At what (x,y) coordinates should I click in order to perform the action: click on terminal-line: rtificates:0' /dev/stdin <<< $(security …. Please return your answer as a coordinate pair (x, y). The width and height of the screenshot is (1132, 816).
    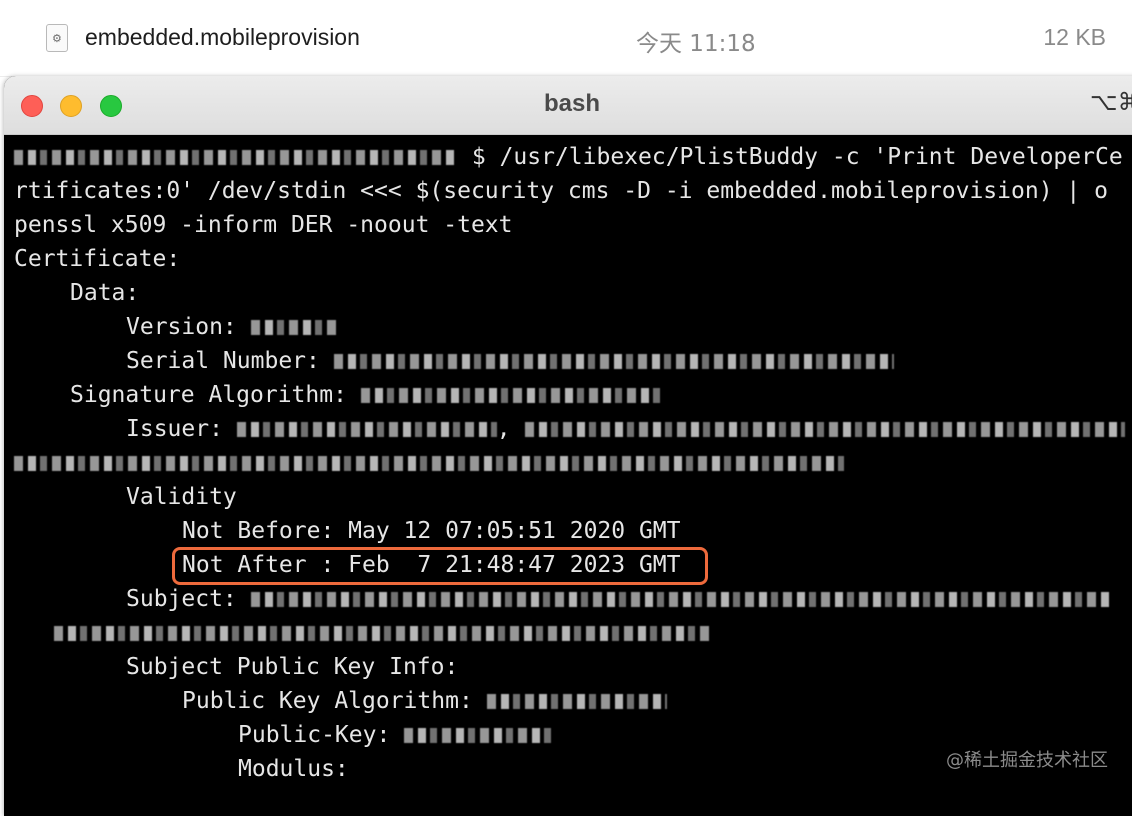
    Looking at the image, I should click on (561, 191).